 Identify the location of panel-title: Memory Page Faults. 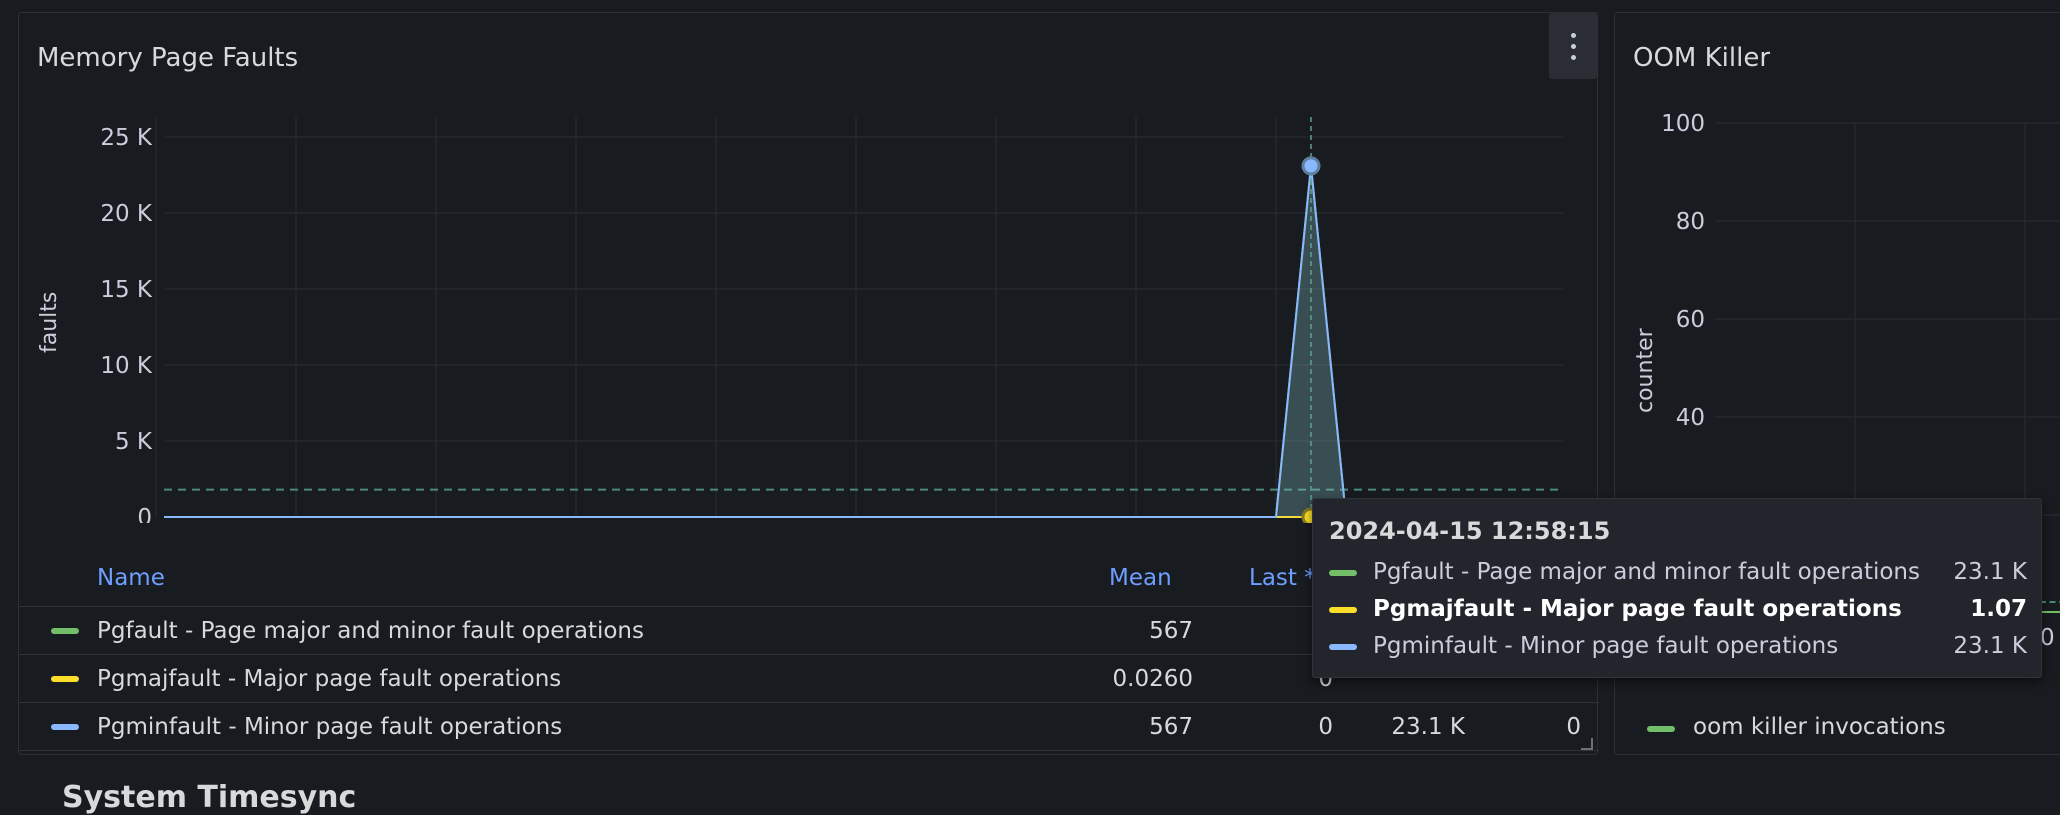
(168, 58).